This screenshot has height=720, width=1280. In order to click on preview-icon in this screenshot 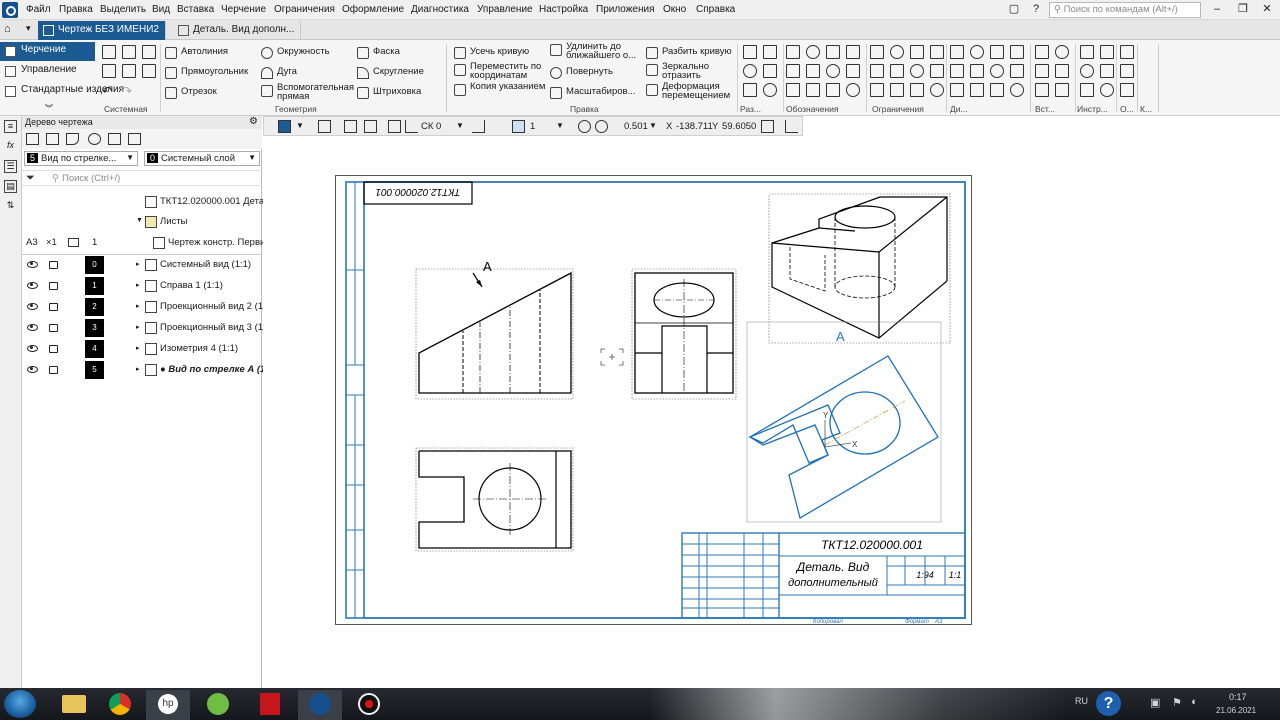, I will do `click(129, 71)`.